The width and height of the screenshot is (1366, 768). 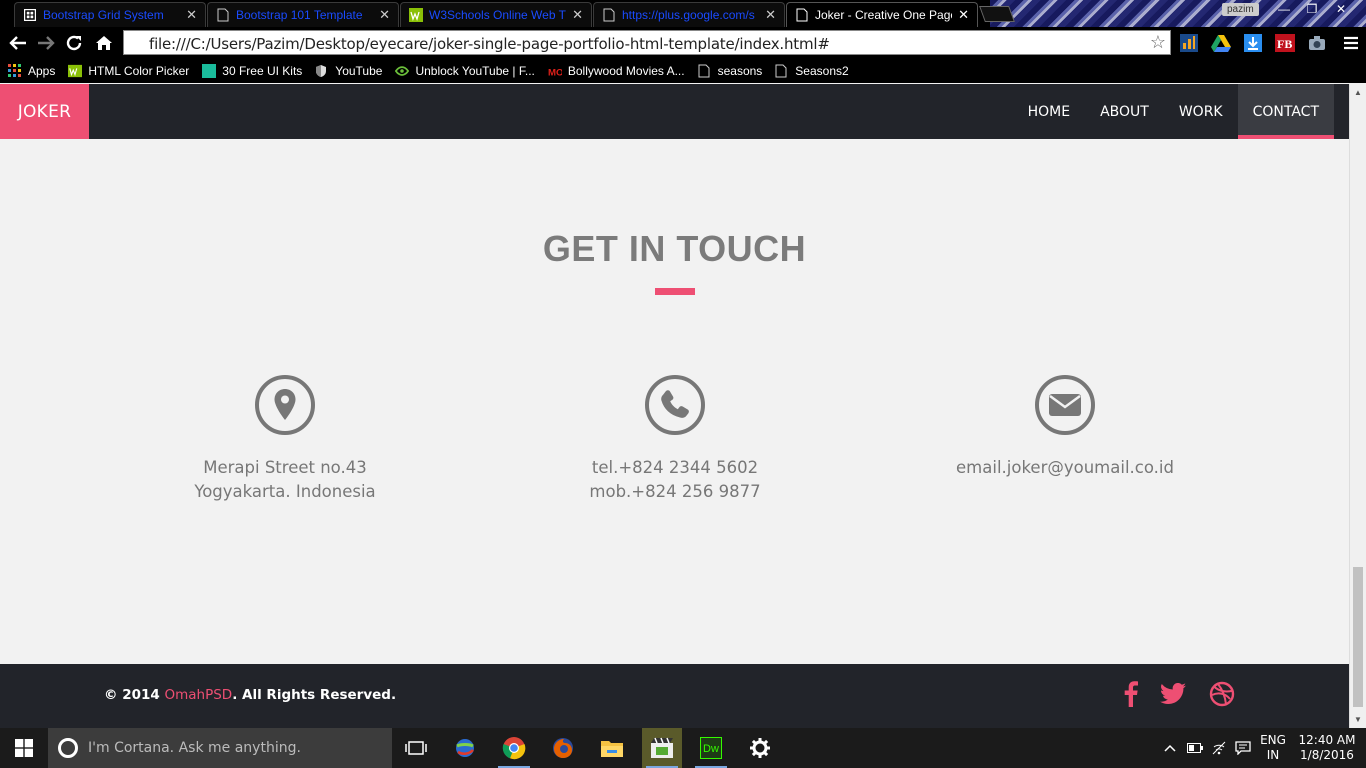 What do you see at coordinates (1240, 9) in the screenshot?
I see `user-profile-badge: pazim` at bounding box center [1240, 9].